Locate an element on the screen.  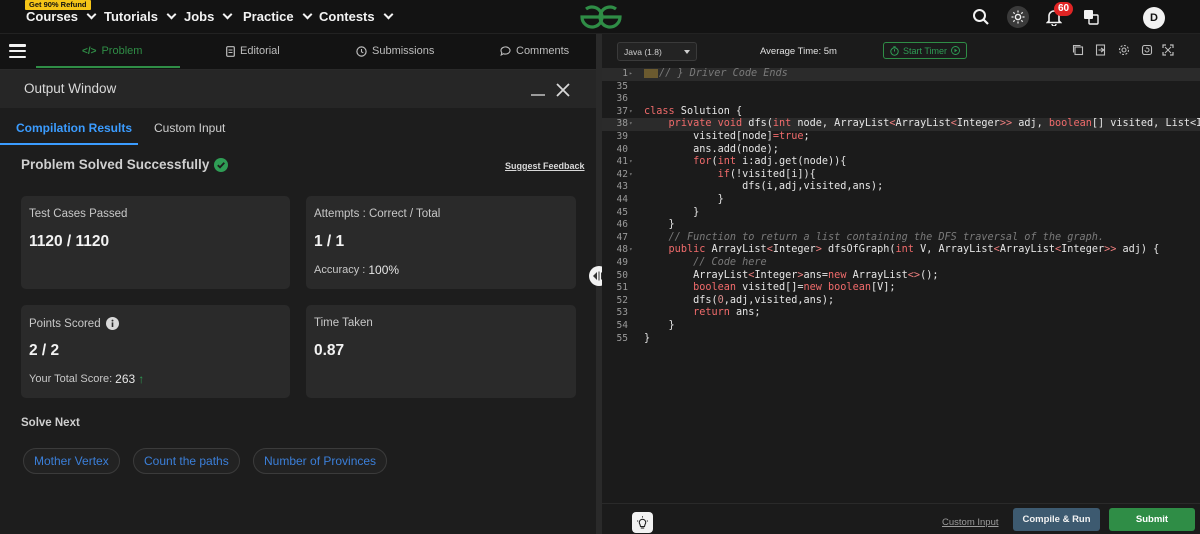
code-text: for(int i:adj.get(node)){ is located at coordinates (770, 162).